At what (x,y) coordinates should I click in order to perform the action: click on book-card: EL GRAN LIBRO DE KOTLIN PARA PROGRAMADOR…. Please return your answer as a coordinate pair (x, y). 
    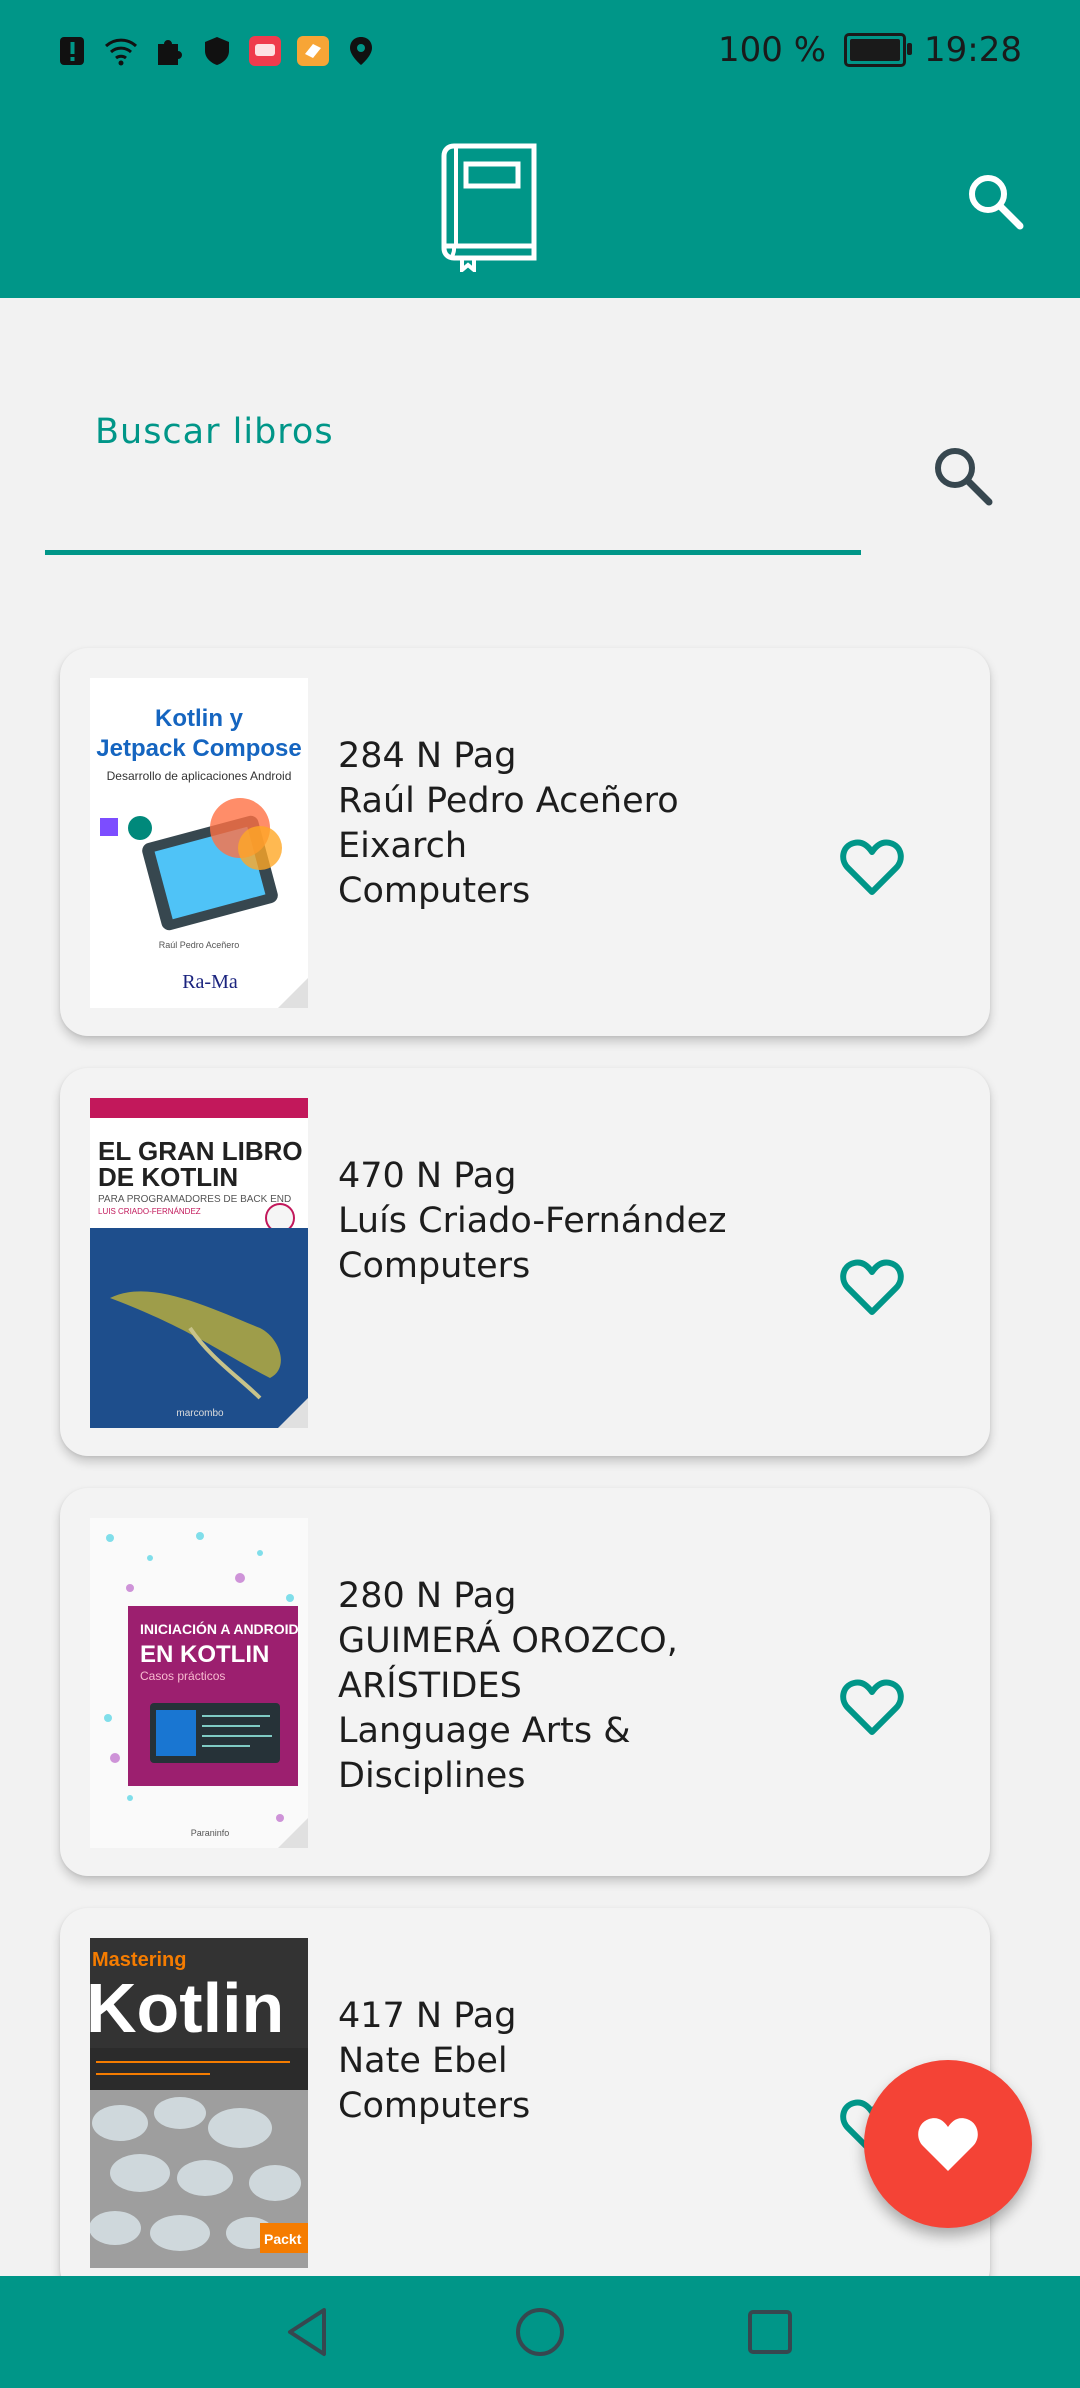
    Looking at the image, I should click on (525, 1262).